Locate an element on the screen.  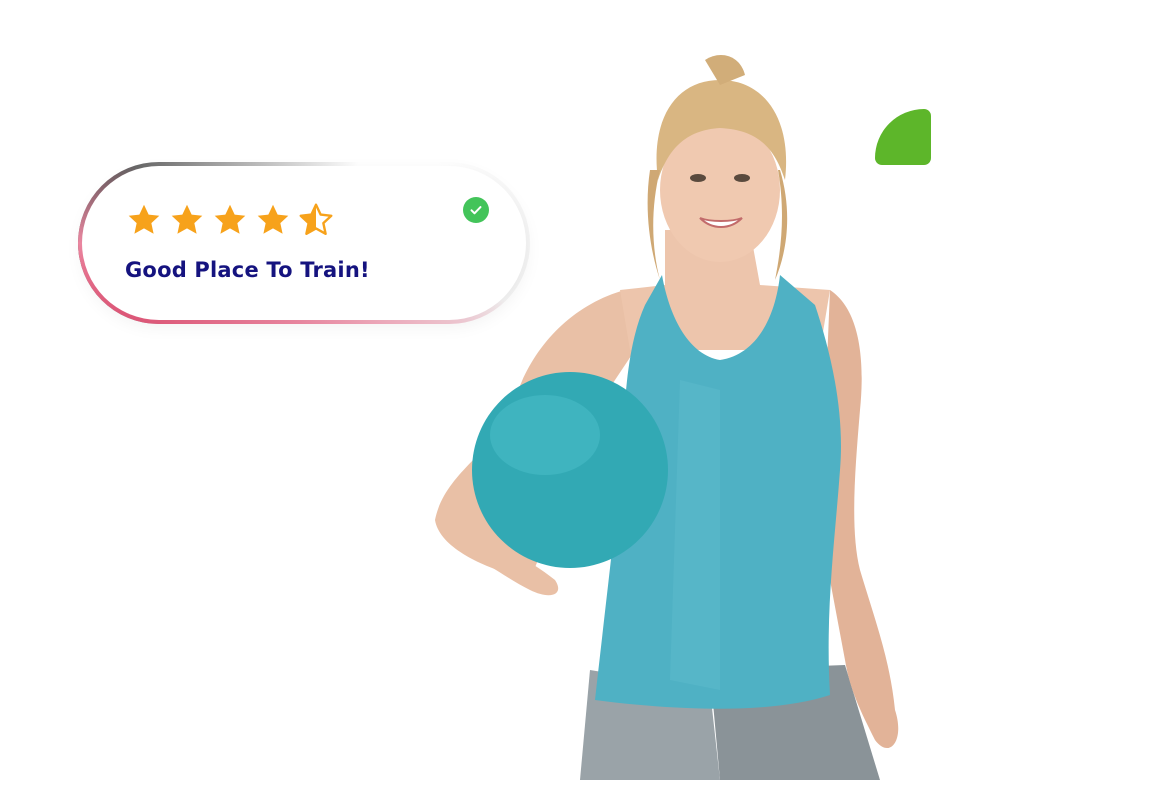
half-star-icon is located at coordinates (316, 219).